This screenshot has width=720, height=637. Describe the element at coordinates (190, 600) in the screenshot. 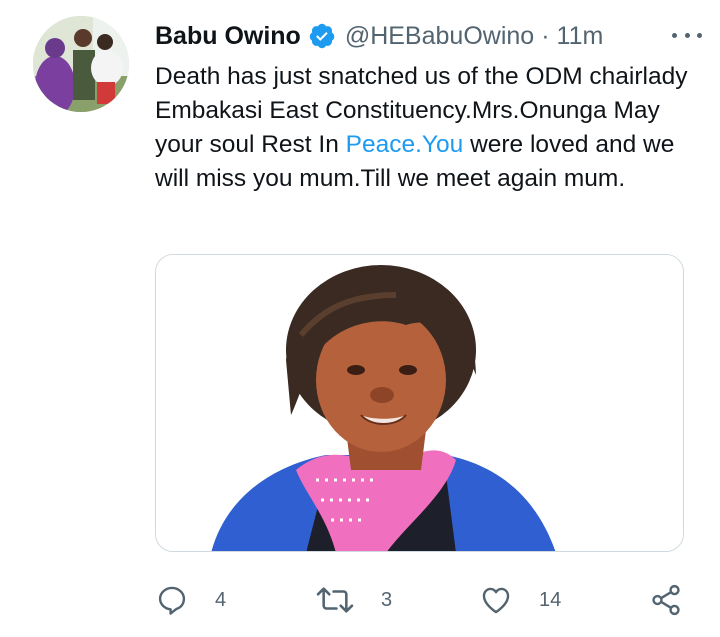

I see `reply-button: 4` at that location.